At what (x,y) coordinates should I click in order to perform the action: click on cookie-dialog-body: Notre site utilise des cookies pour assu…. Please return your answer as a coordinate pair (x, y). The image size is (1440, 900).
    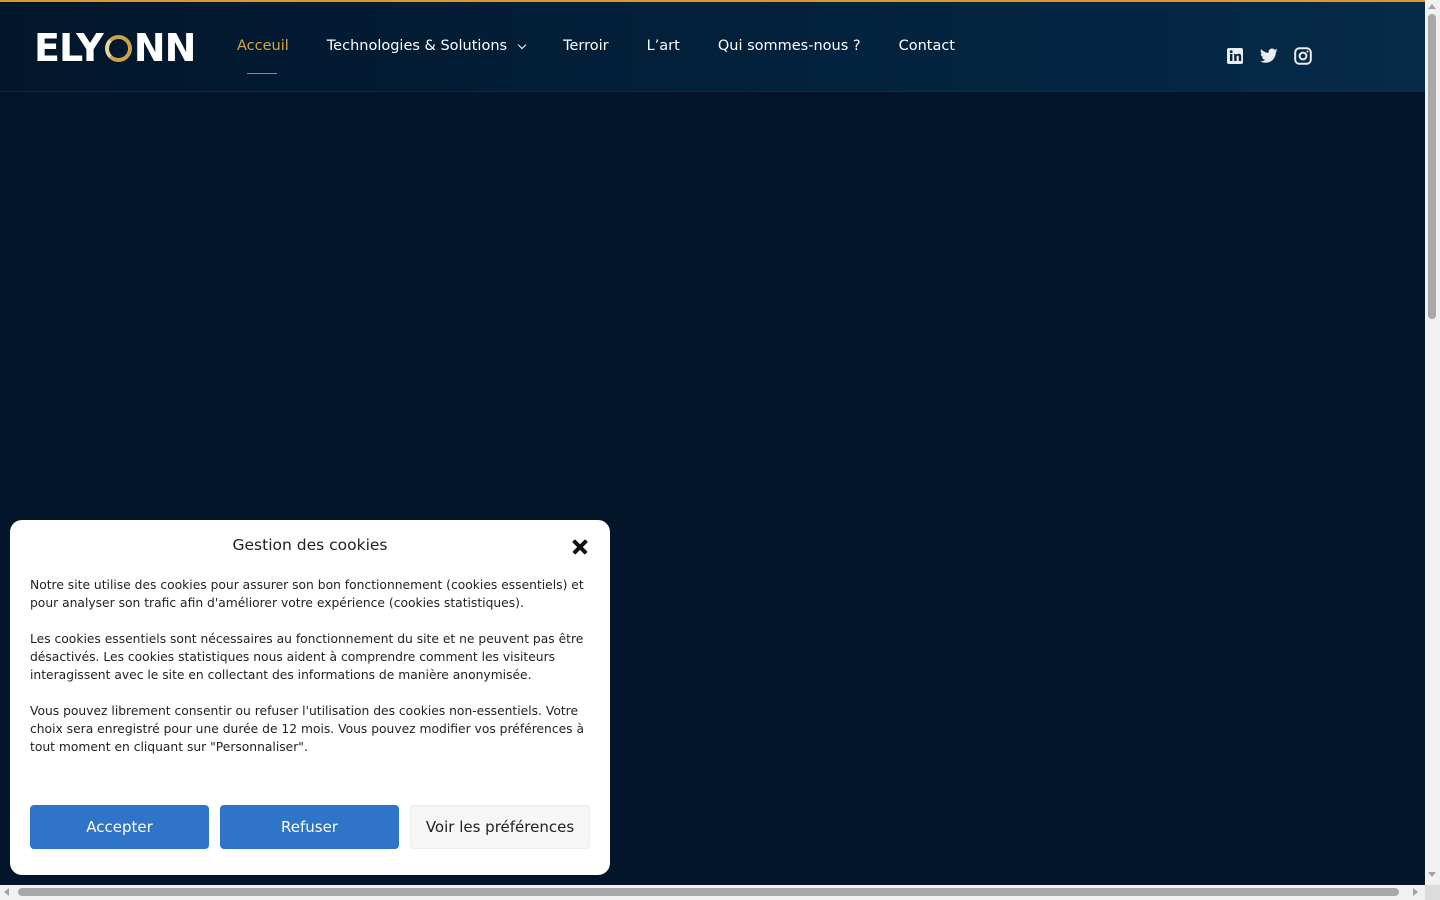
    Looking at the image, I should click on (308, 675).